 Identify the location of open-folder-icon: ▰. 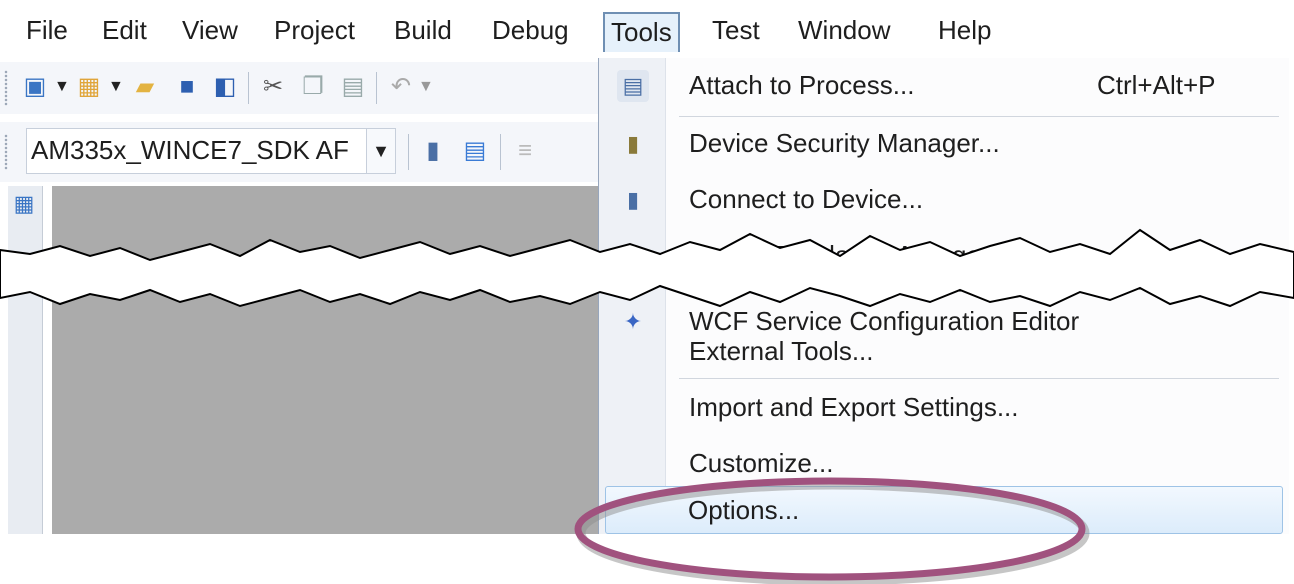
(145, 87).